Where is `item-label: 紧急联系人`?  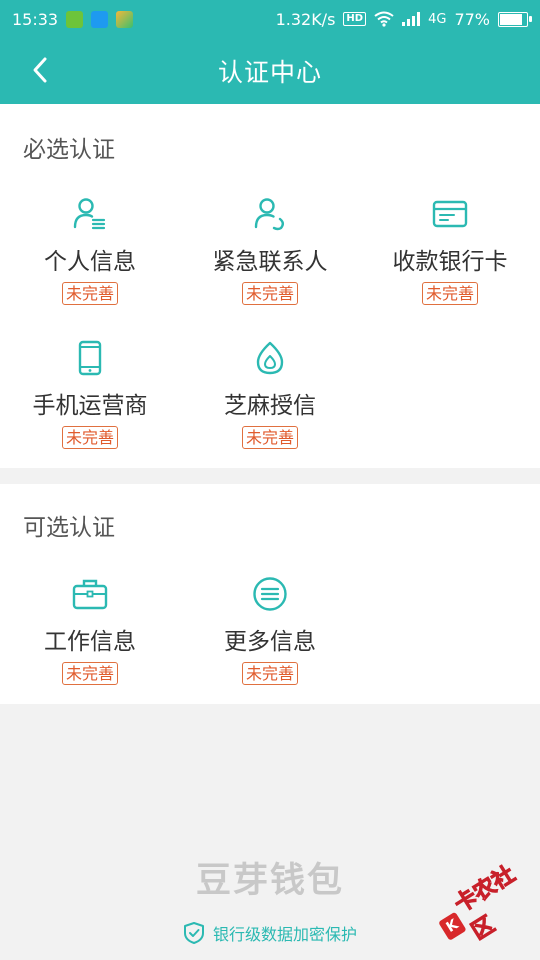
item-label: 紧急联系人 is located at coordinates (270, 262).